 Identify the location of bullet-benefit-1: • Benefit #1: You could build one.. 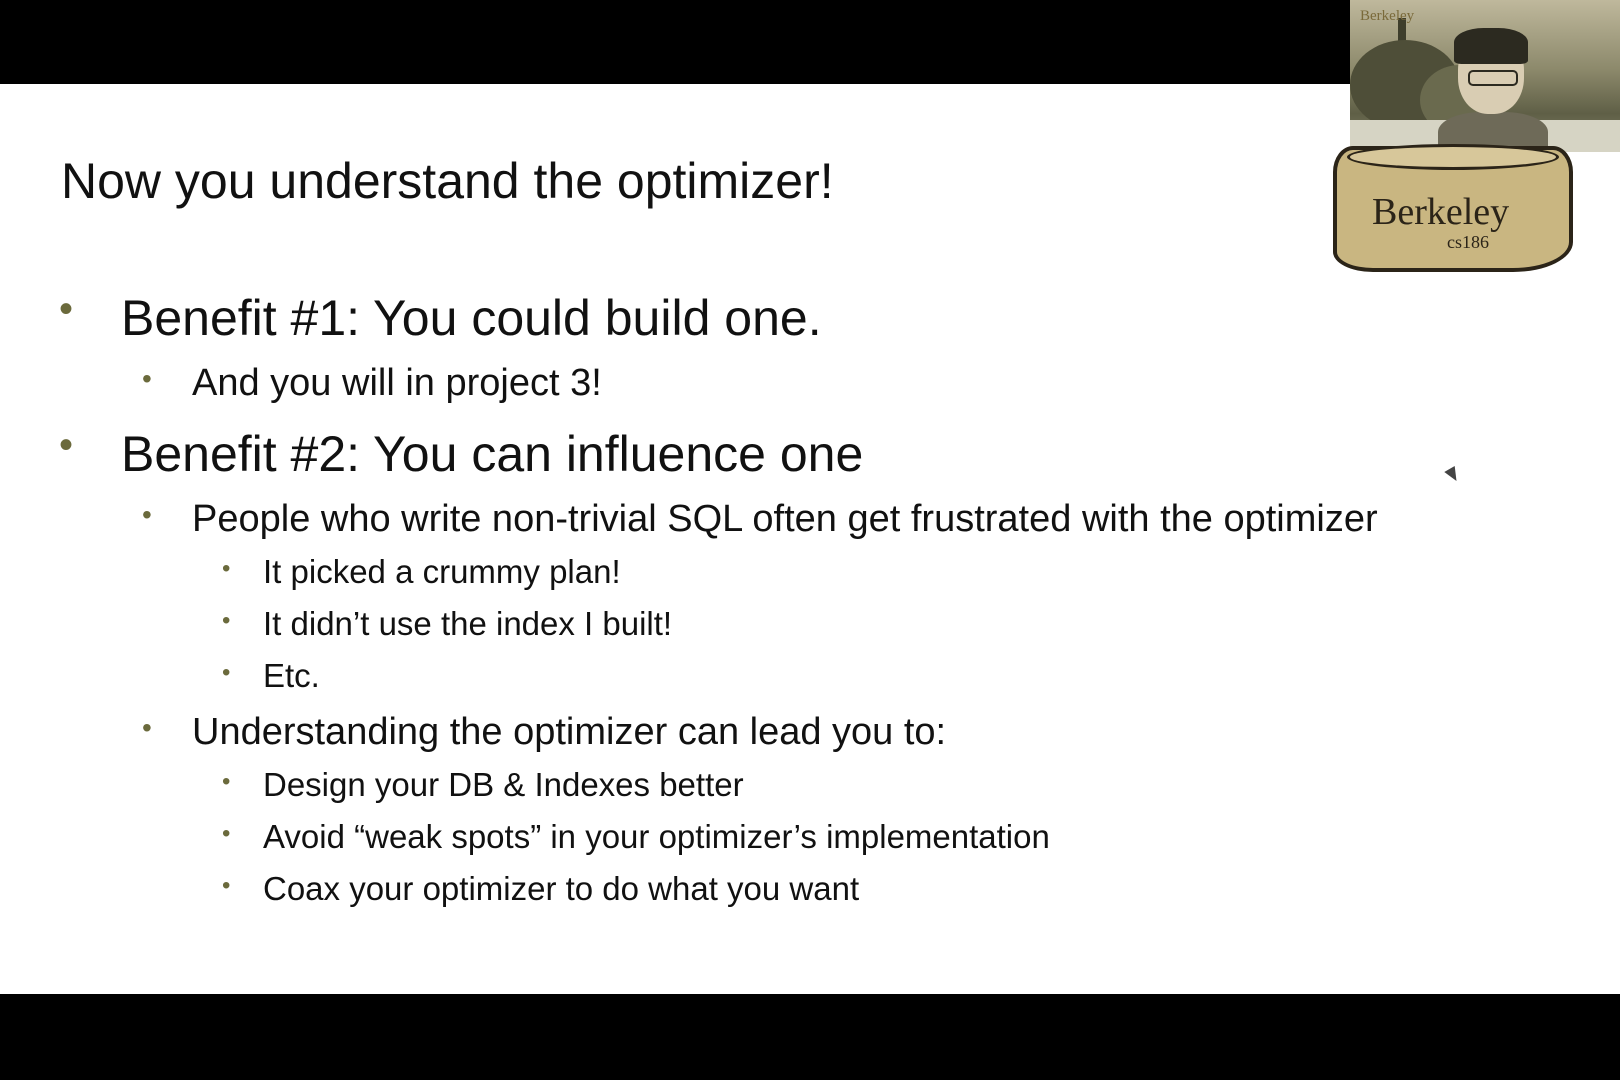
(440, 317).